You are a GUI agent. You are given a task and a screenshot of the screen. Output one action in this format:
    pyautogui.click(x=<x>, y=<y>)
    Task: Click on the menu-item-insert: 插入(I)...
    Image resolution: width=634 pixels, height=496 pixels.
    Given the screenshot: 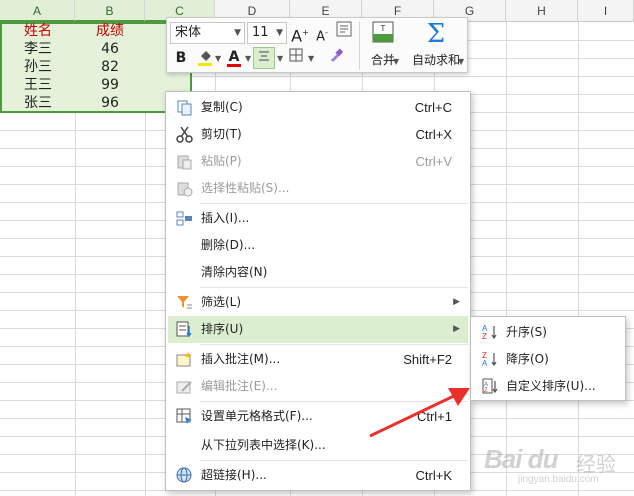 What is the action you would take?
    pyautogui.click(x=318, y=218)
    